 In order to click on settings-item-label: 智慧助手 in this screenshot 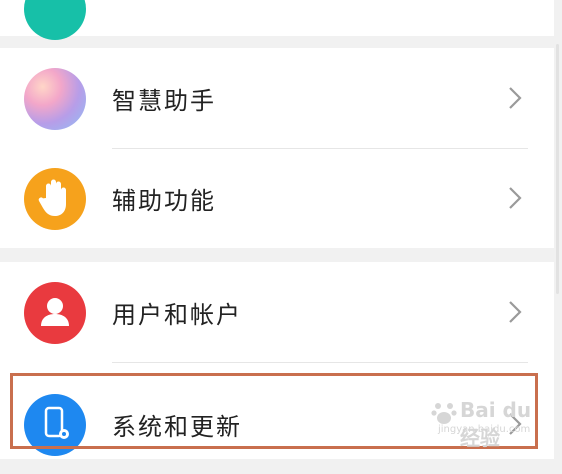, I will do `click(164, 101)`.